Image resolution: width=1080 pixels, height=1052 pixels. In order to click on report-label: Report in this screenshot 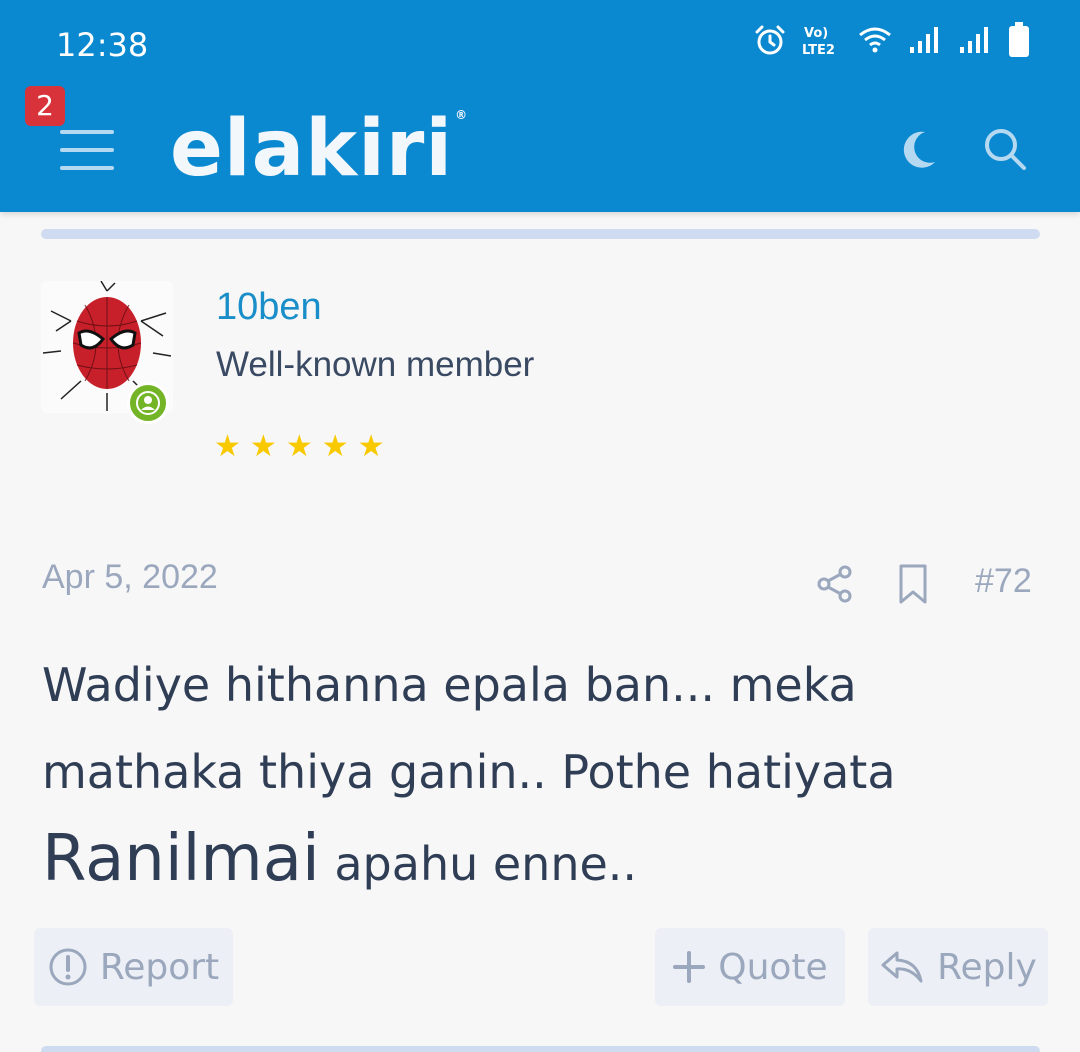, I will do `click(159, 967)`.